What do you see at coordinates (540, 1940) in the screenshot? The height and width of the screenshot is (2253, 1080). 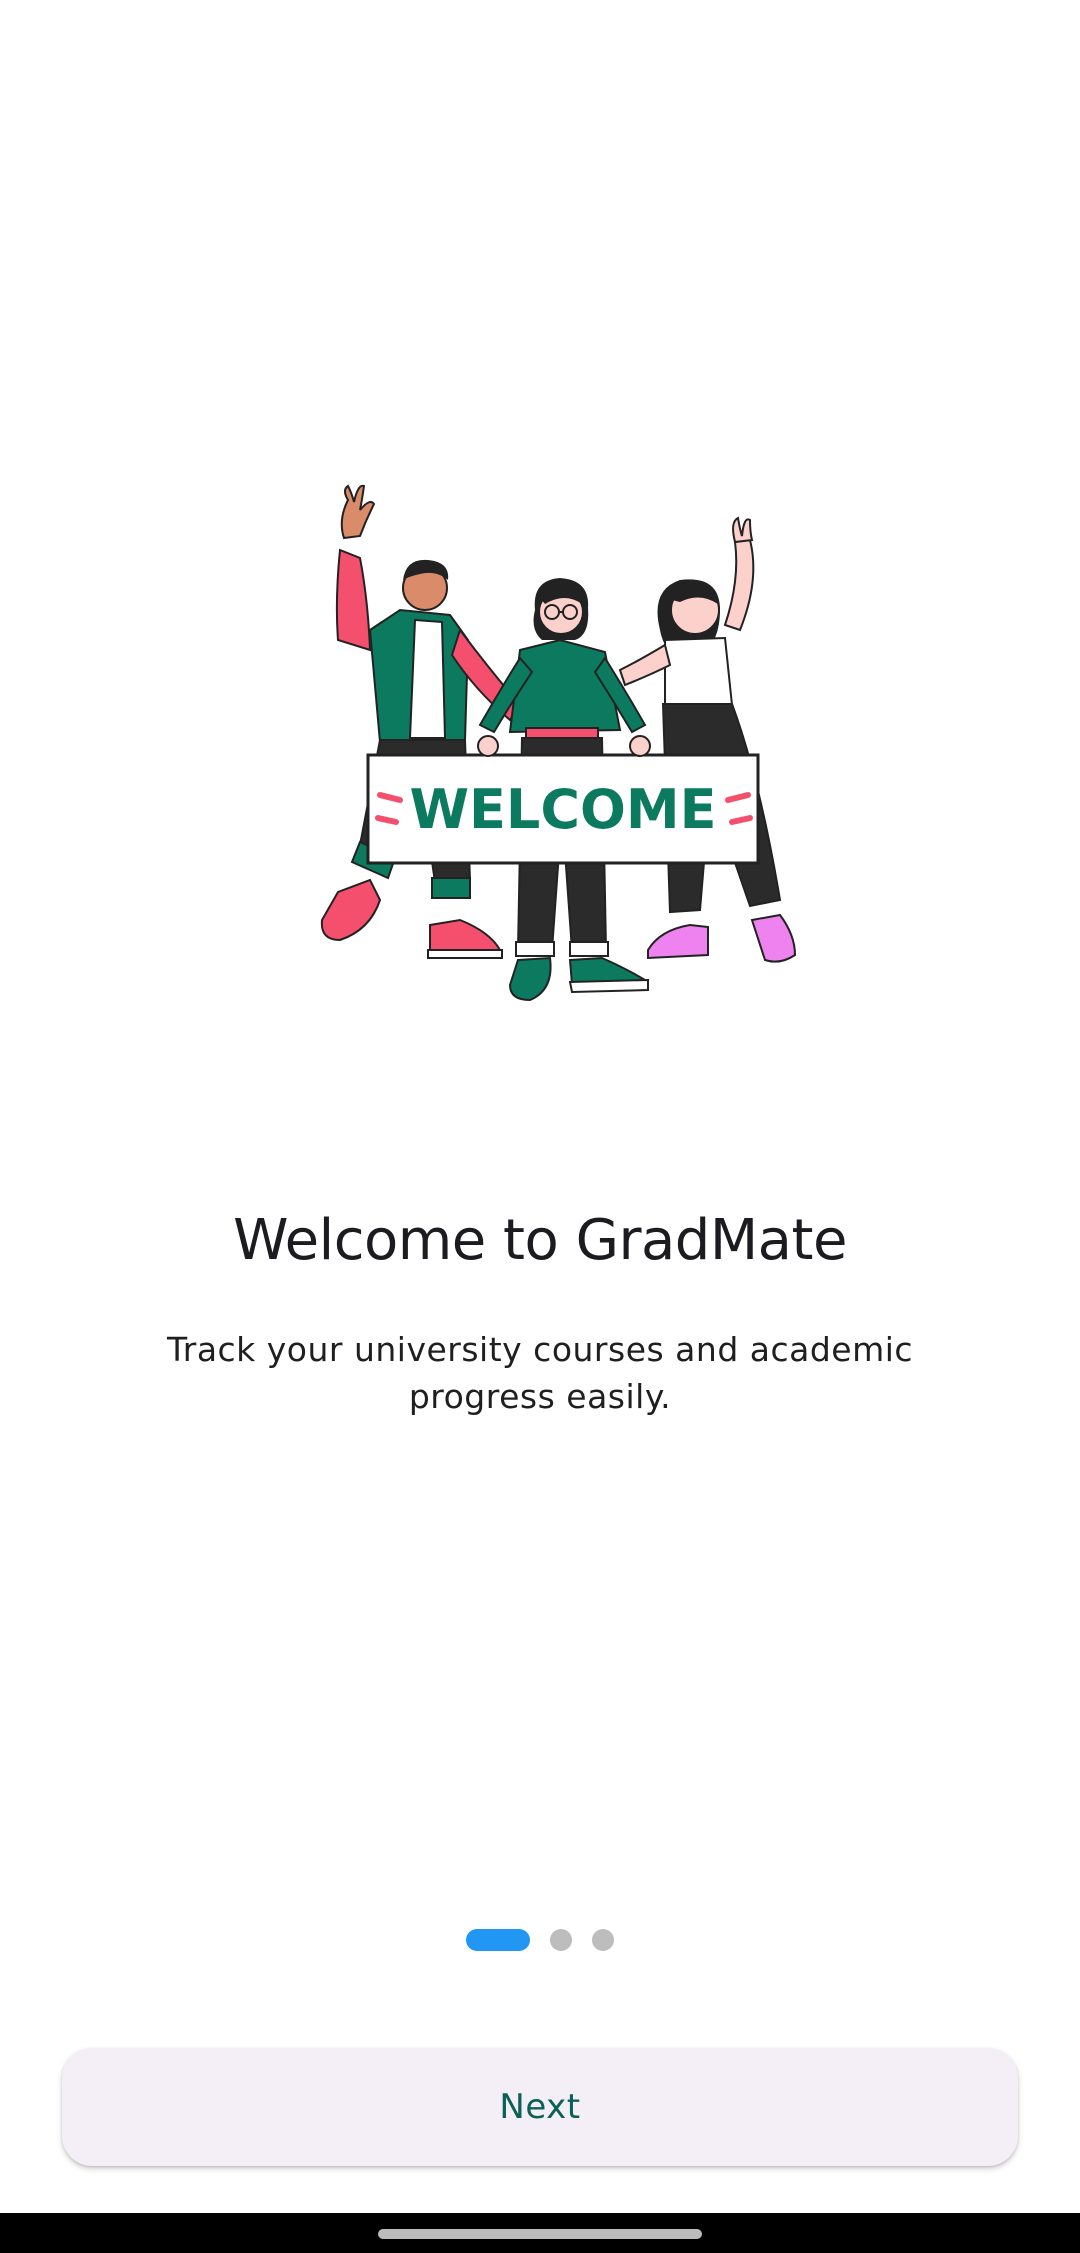 I see `page-indicator` at bounding box center [540, 1940].